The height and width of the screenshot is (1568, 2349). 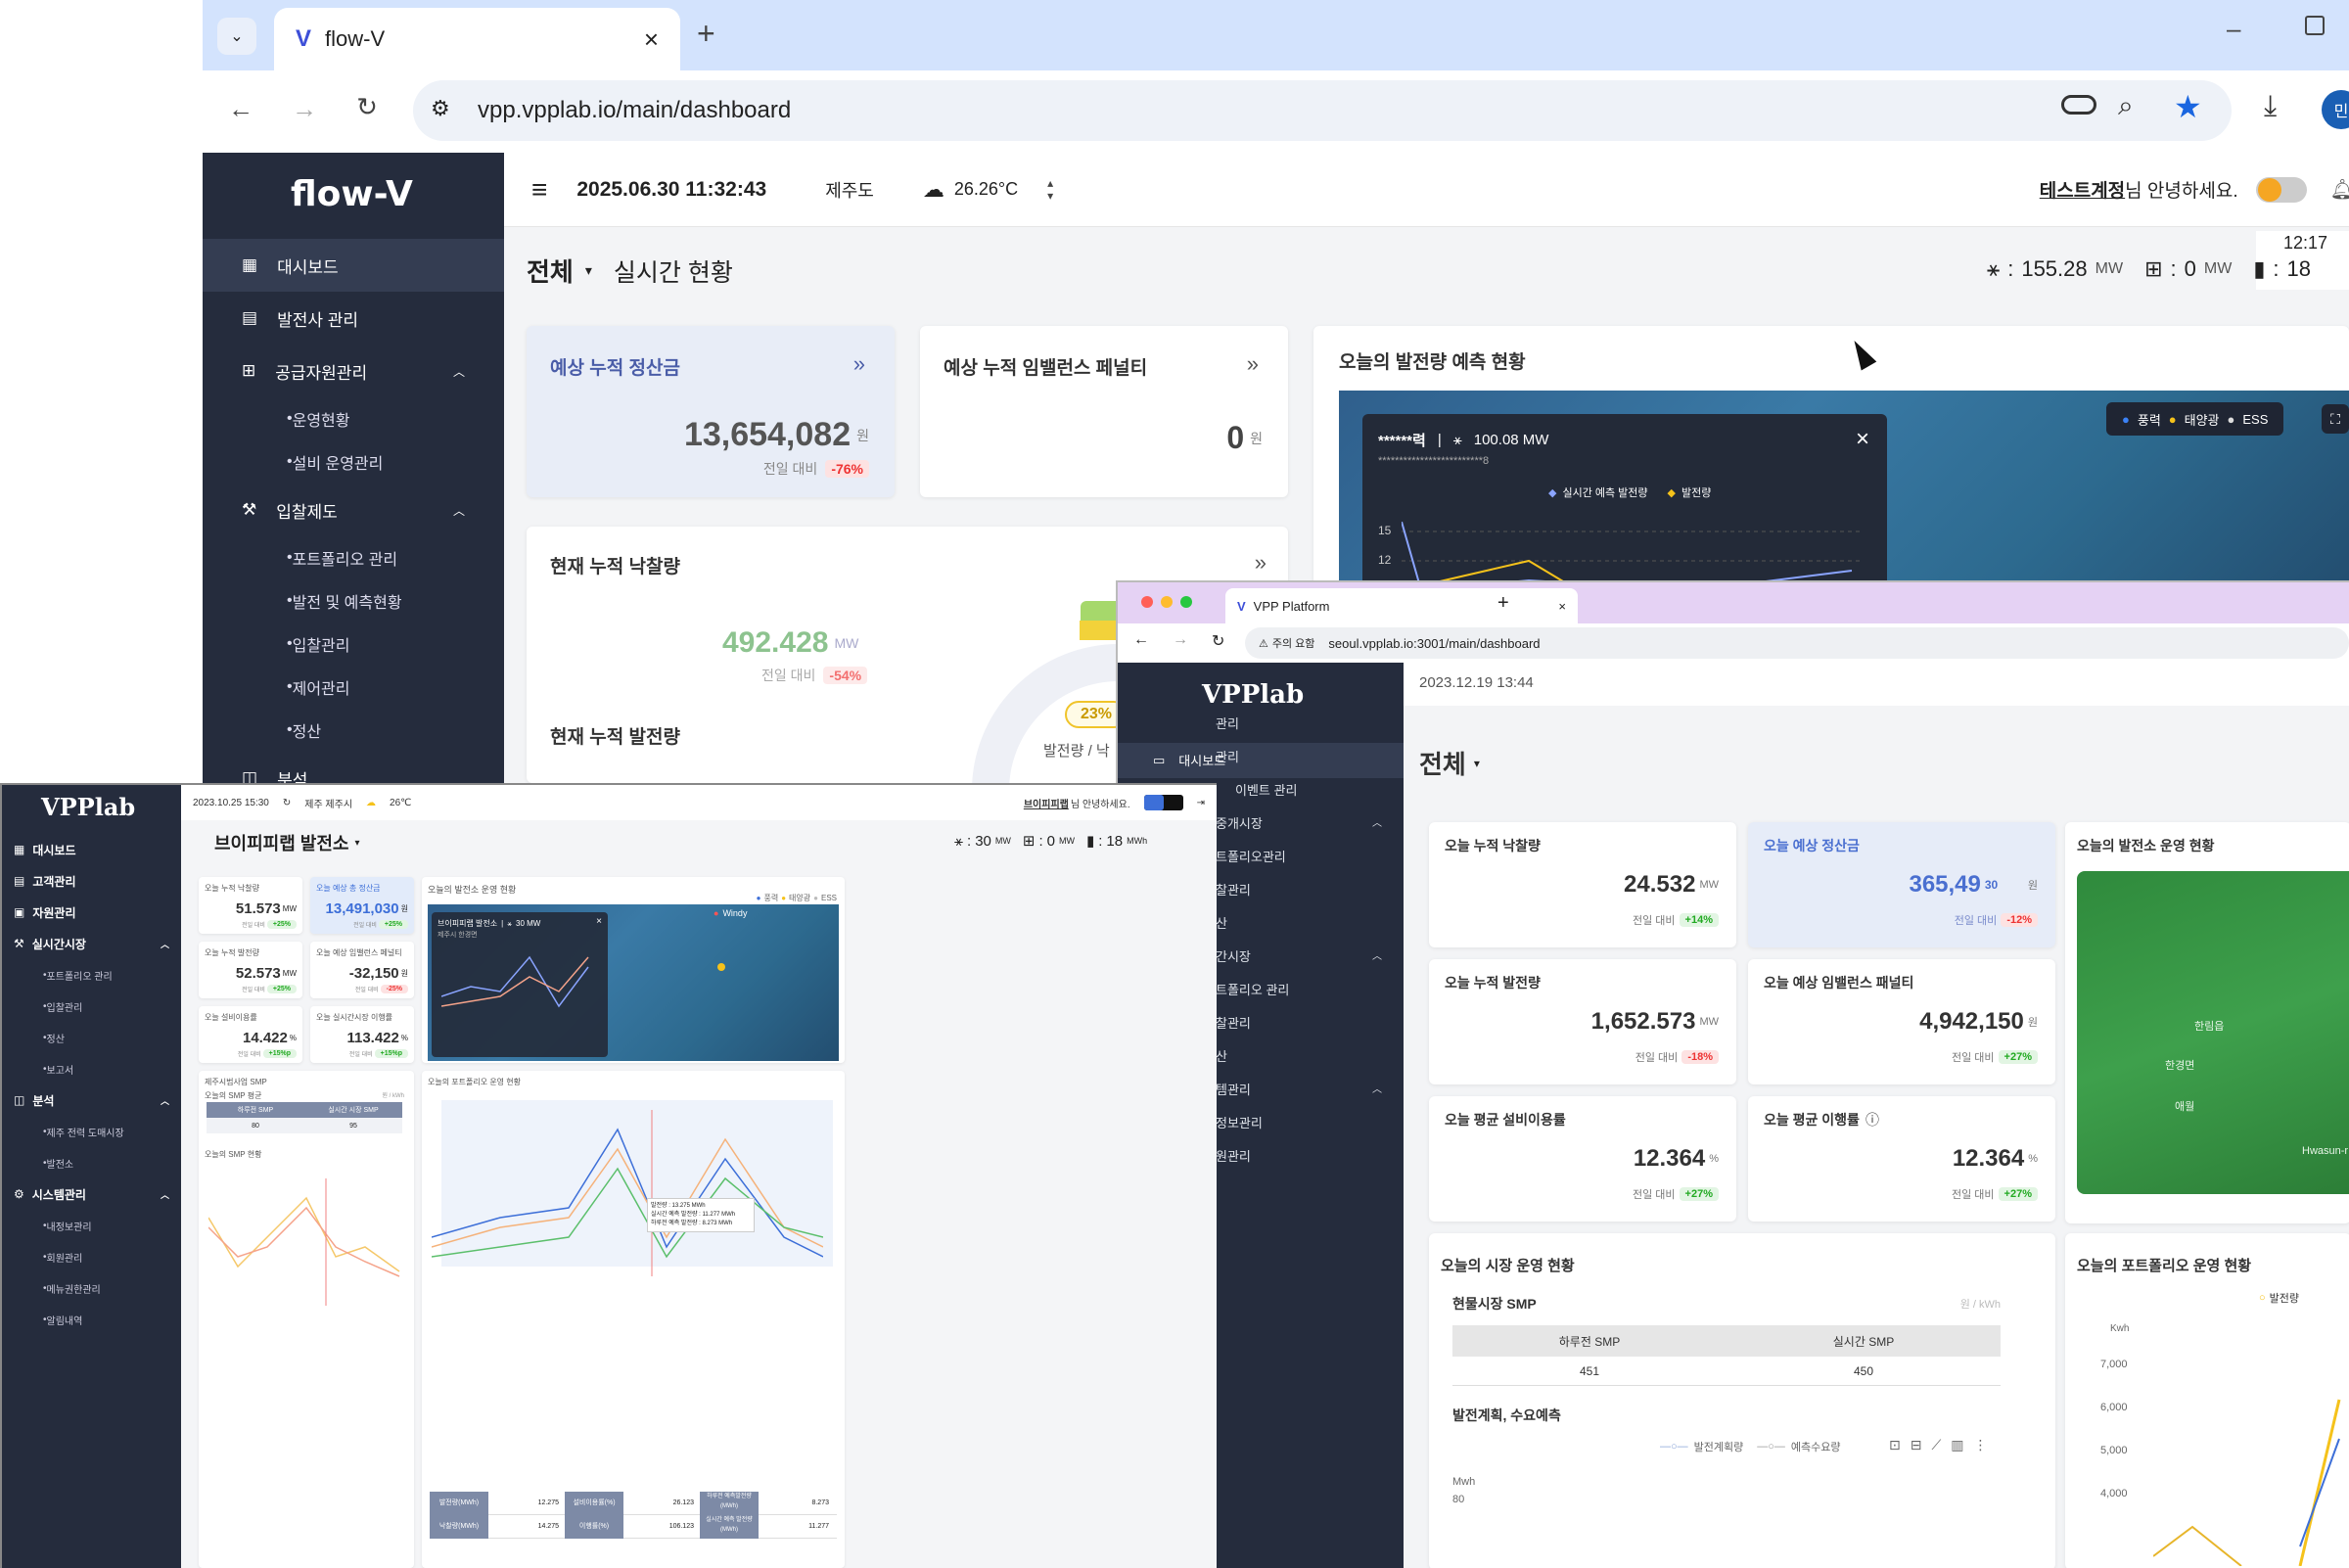 What do you see at coordinates (251, 1034) in the screenshot?
I see `kpi-card: 오늘 설비이용률 14.422% 전일 대비 +15%p` at bounding box center [251, 1034].